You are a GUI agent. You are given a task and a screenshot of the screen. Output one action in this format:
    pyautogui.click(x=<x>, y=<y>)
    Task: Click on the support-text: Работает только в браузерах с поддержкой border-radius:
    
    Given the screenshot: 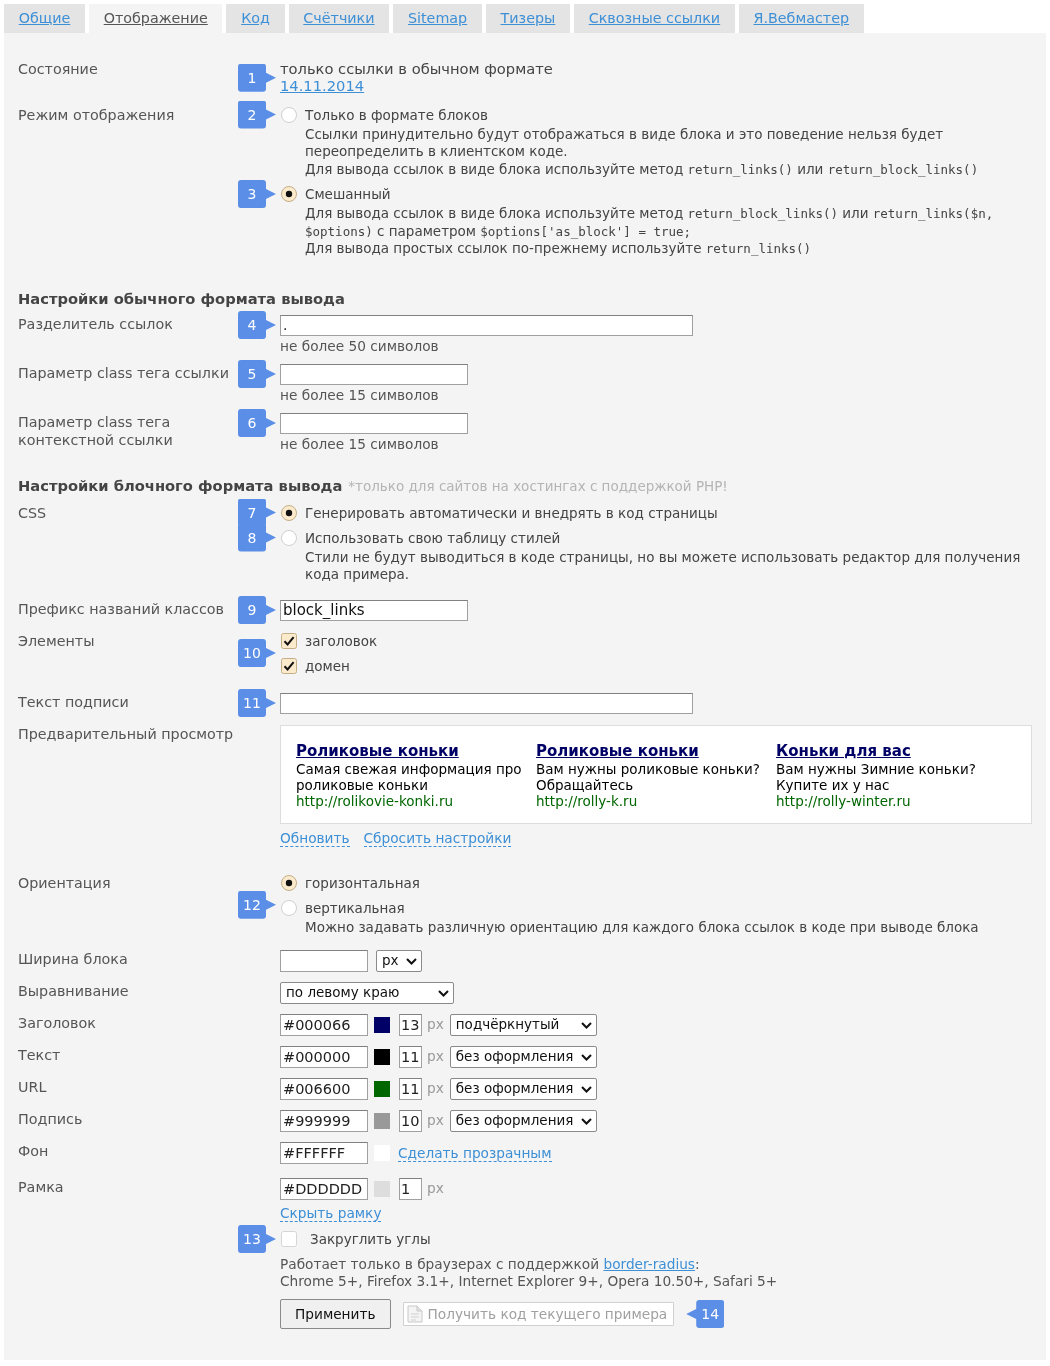 What is the action you would take?
    pyautogui.click(x=490, y=1264)
    